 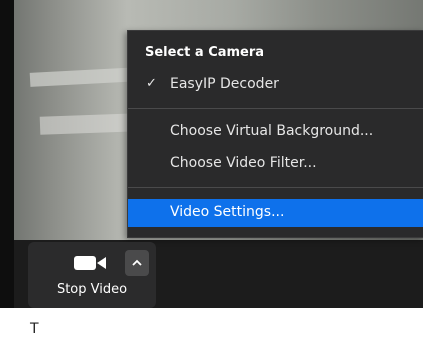 What do you see at coordinates (205, 52) in the screenshot?
I see `camera-menu-header: Select a Camera` at bounding box center [205, 52].